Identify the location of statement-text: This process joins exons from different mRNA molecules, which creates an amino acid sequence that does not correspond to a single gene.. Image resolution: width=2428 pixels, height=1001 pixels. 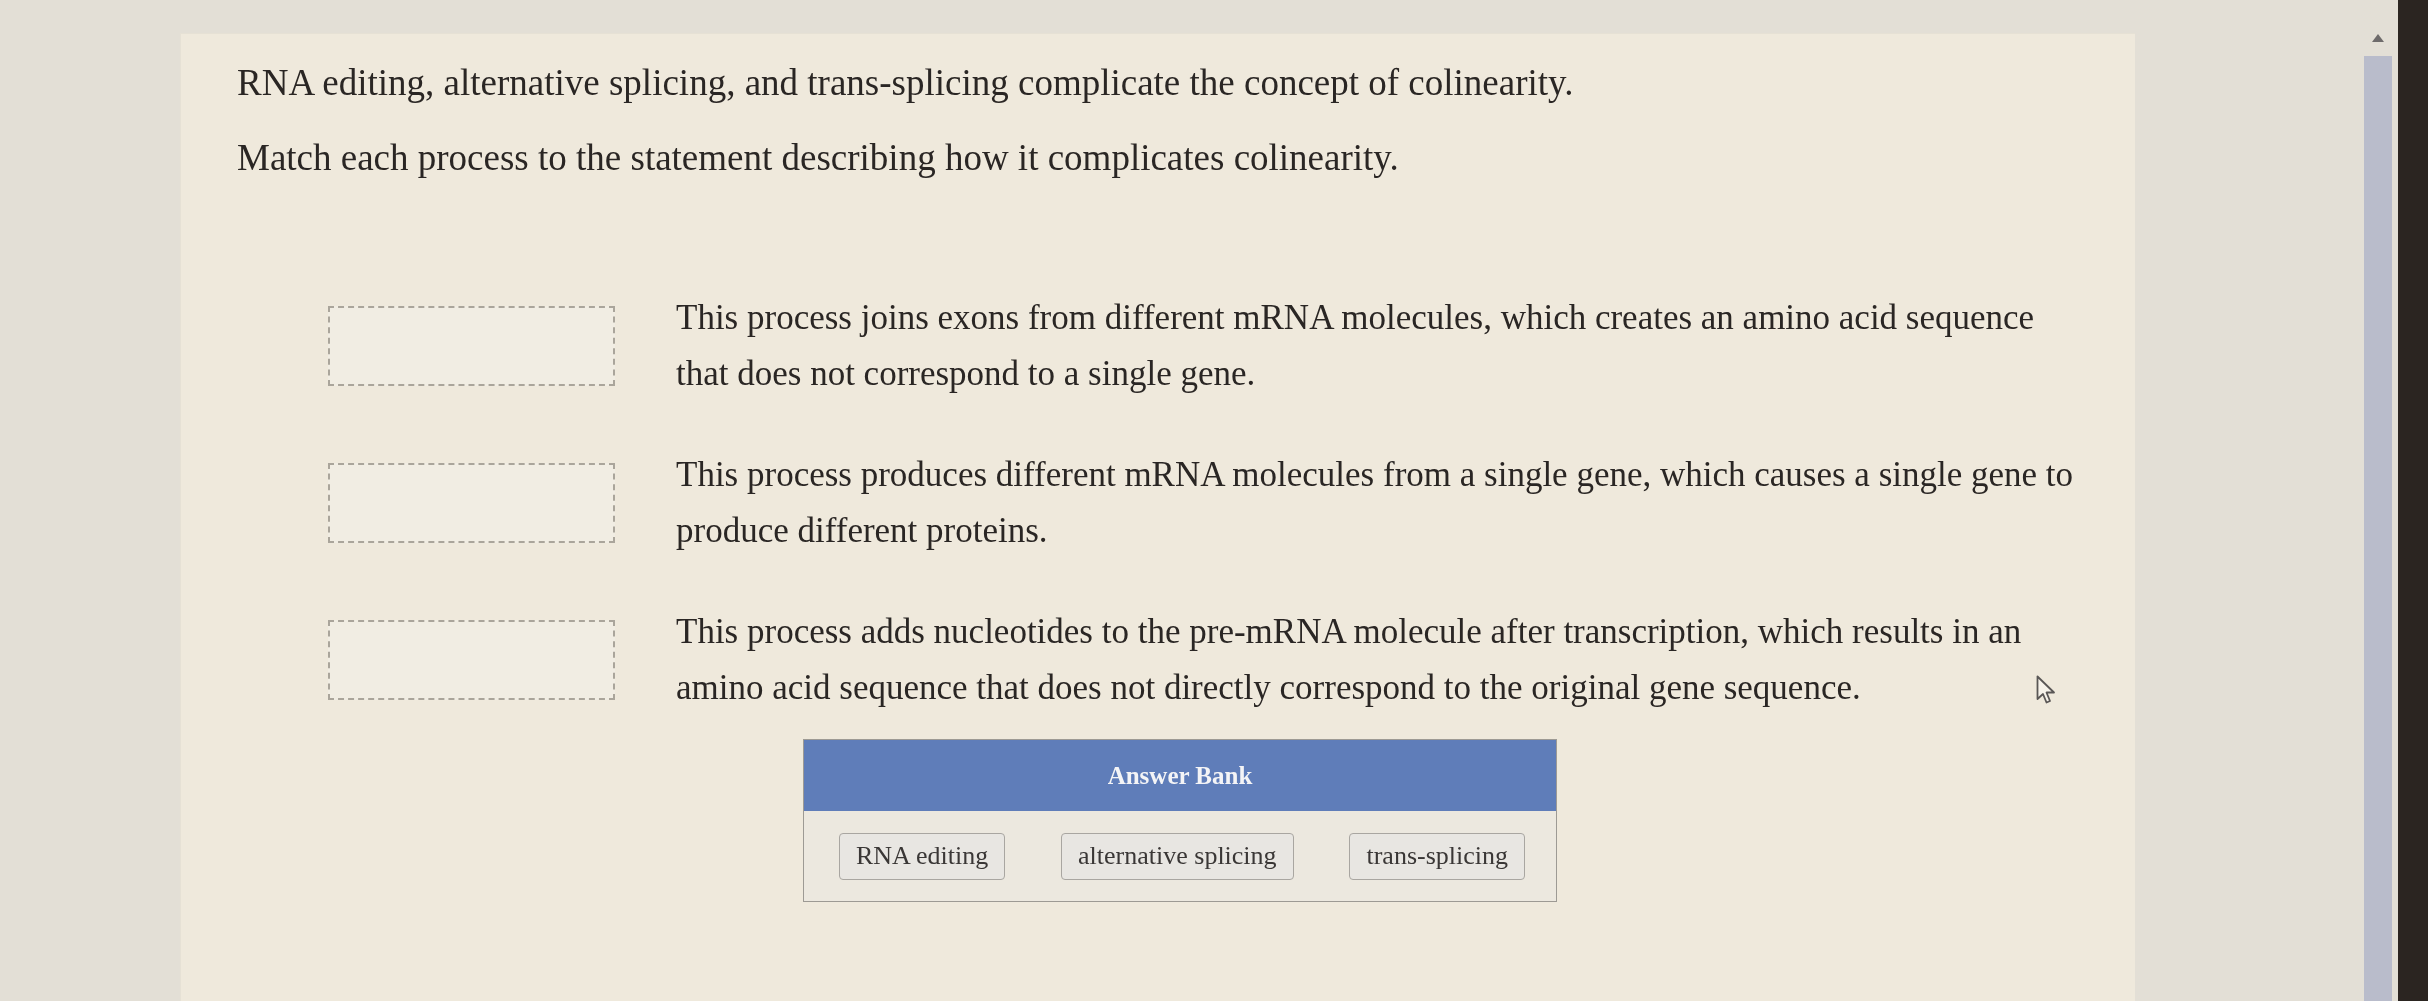
(1355, 345).